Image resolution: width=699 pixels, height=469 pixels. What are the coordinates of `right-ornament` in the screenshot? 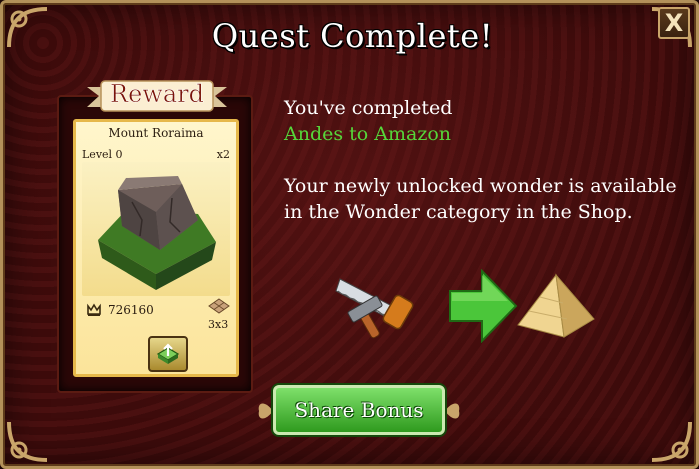 It's located at (452, 411).